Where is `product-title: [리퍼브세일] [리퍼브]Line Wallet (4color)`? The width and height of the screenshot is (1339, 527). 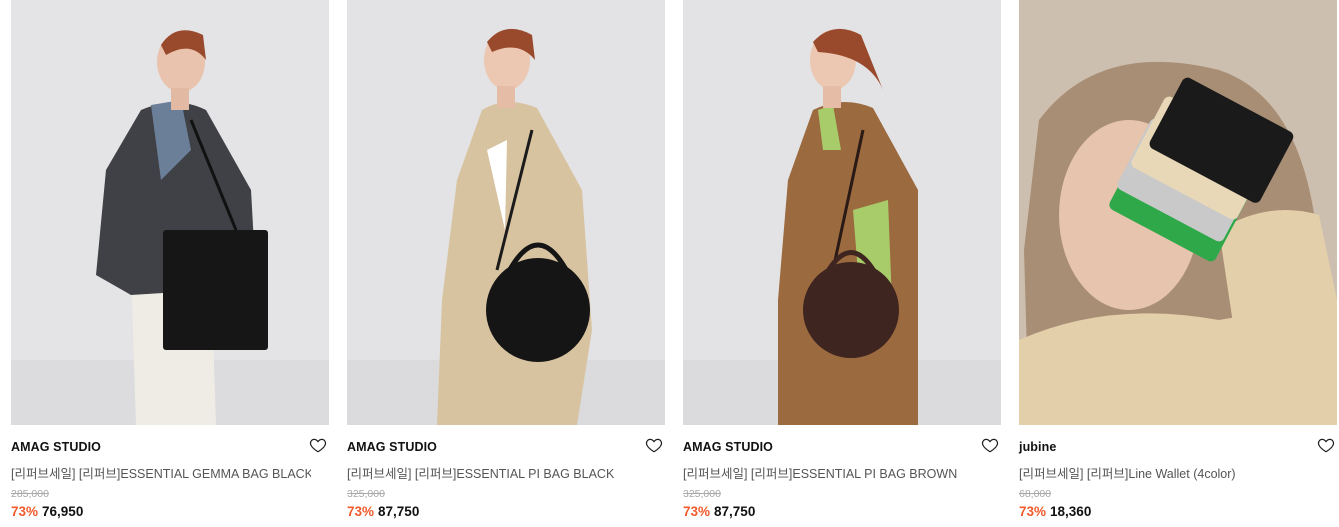
product-title: [리퍼브세일] [리퍼브]Line Wallet (4color) is located at coordinates (1169, 472).